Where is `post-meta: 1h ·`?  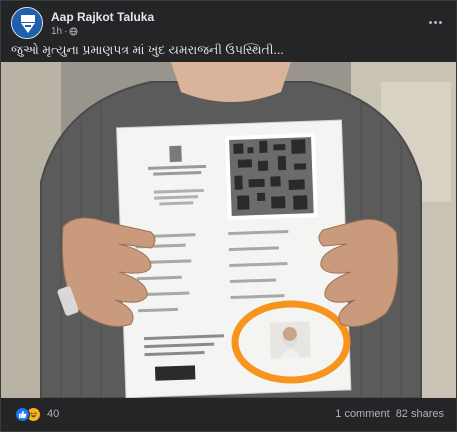 post-meta: 1h · is located at coordinates (65, 31).